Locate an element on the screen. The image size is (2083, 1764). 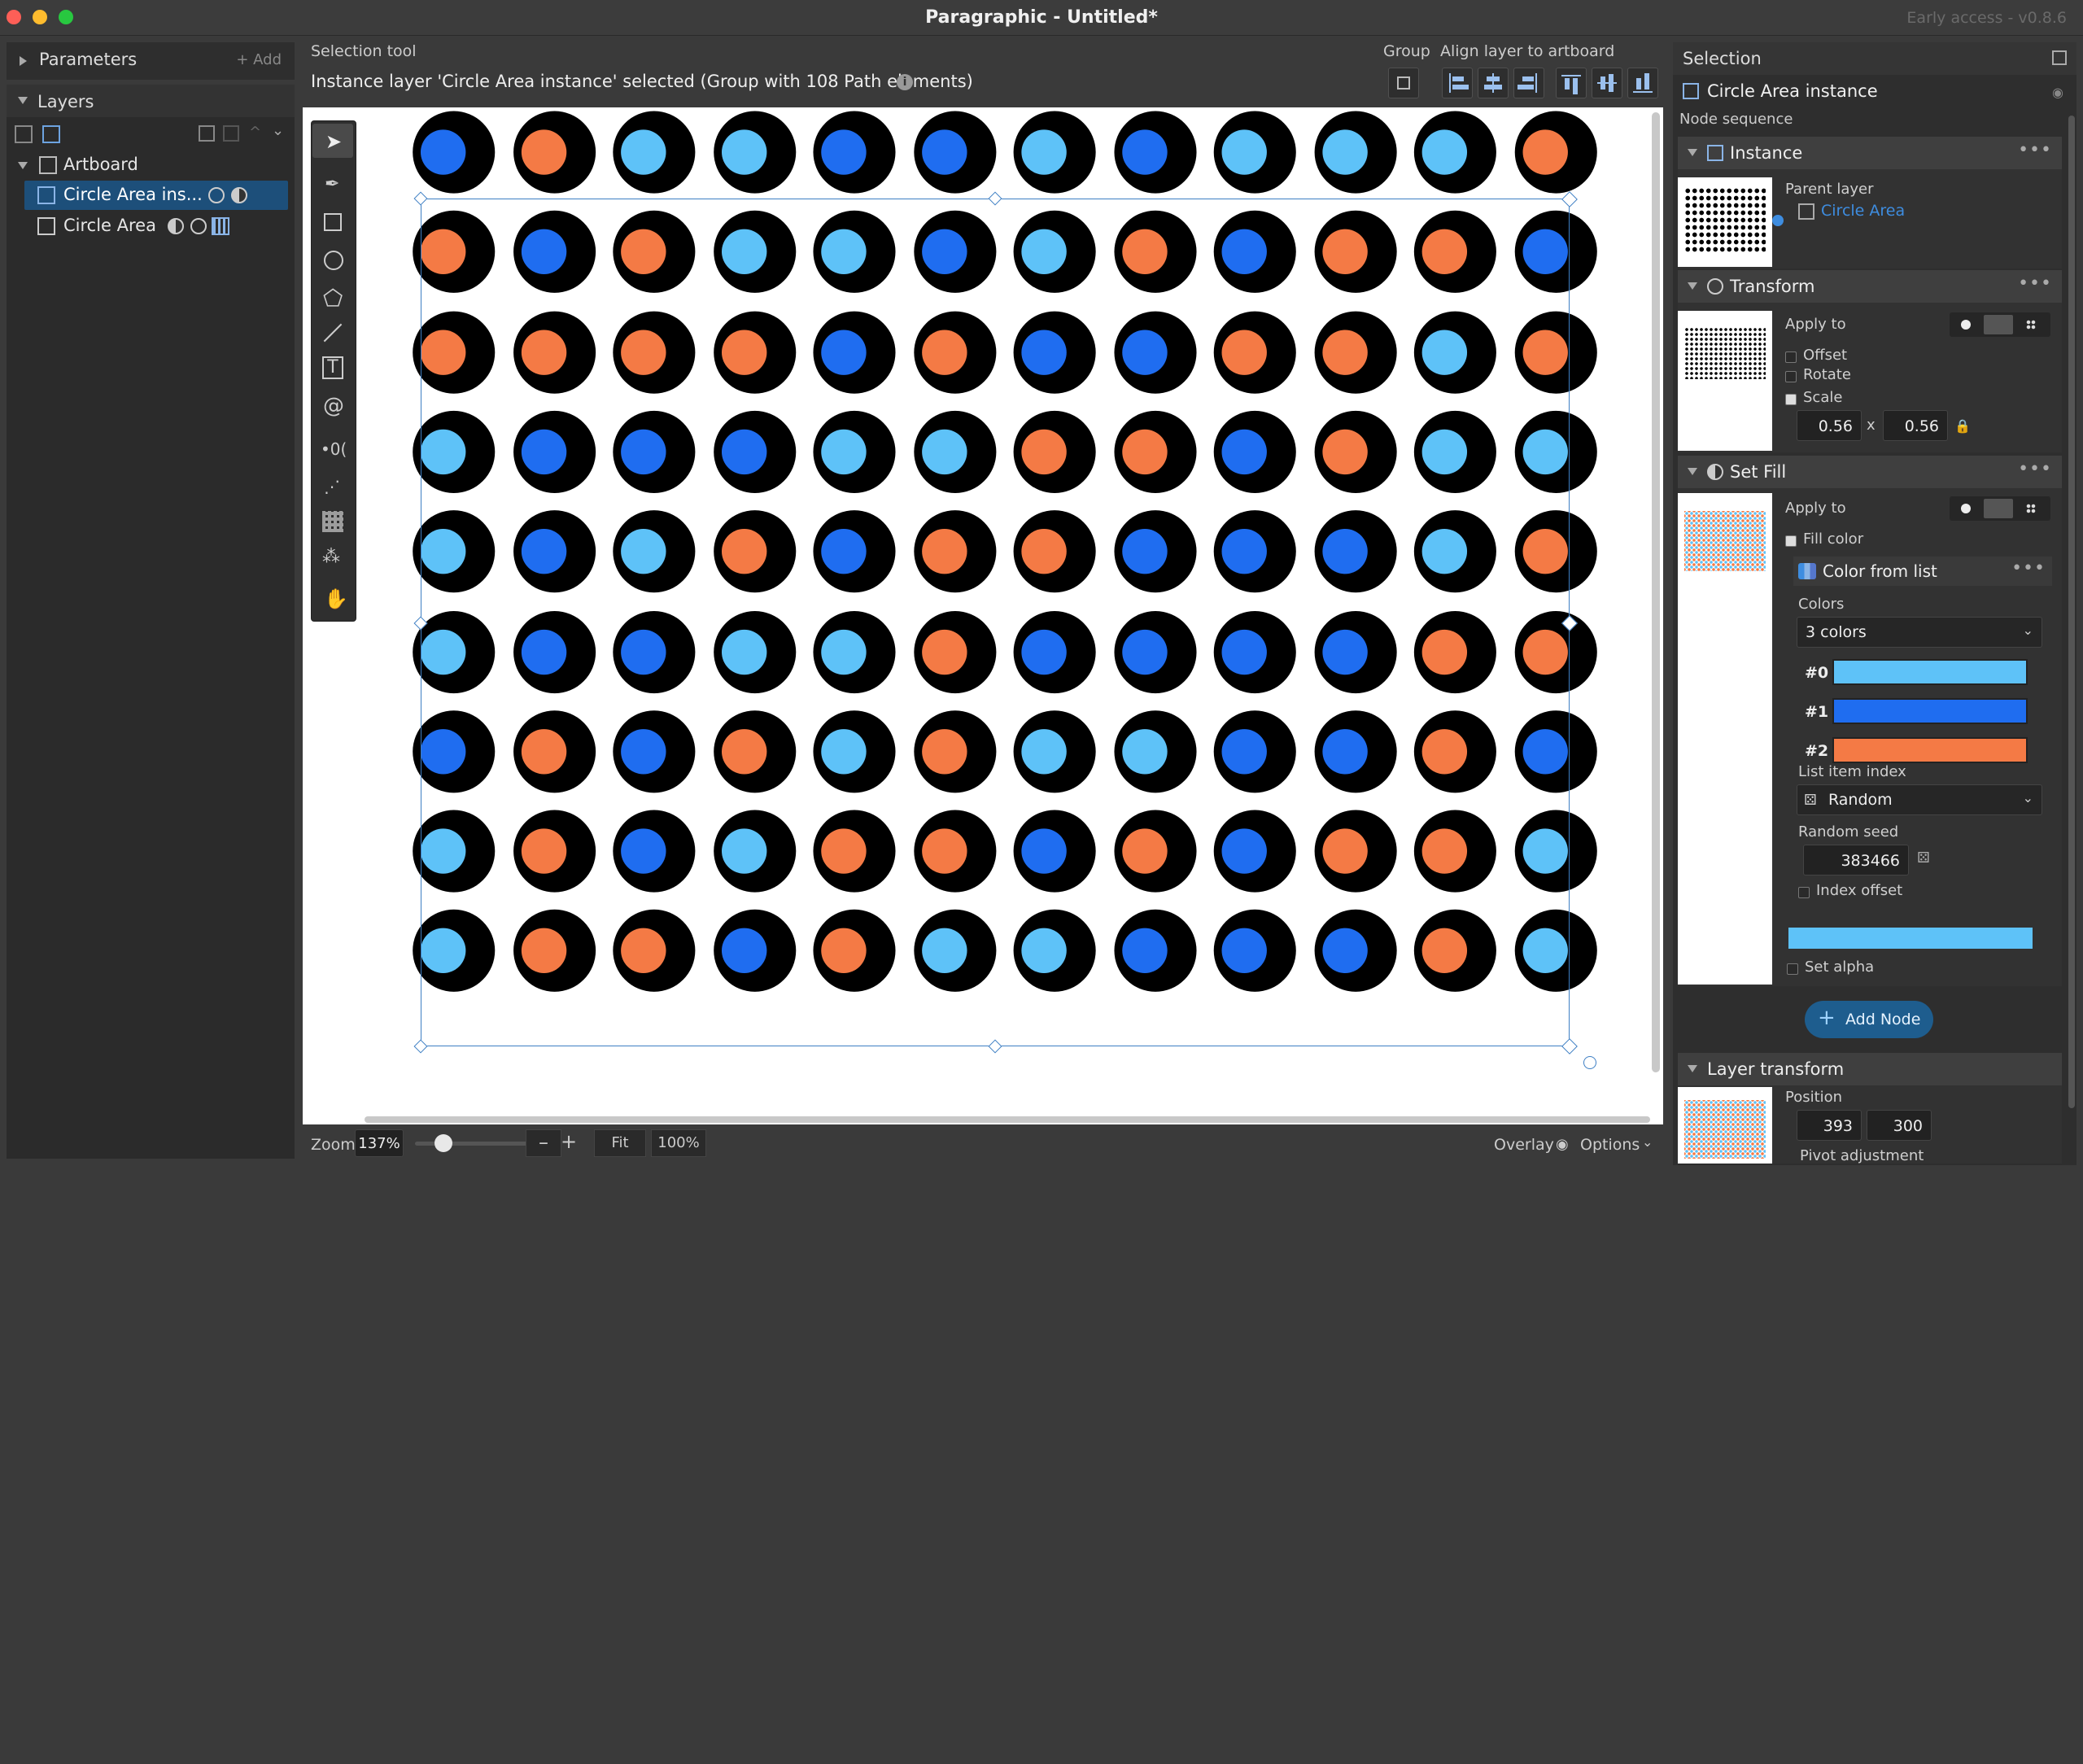
align-left-button is located at coordinates (1458, 83).